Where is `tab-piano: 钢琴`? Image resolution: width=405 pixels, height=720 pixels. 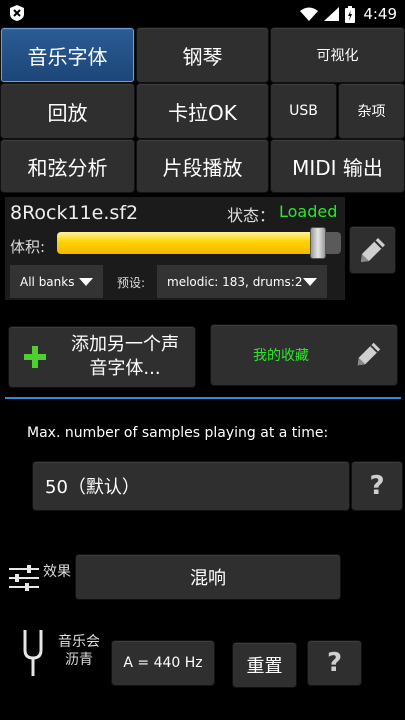 tab-piano: 钢琴 is located at coordinates (202, 55).